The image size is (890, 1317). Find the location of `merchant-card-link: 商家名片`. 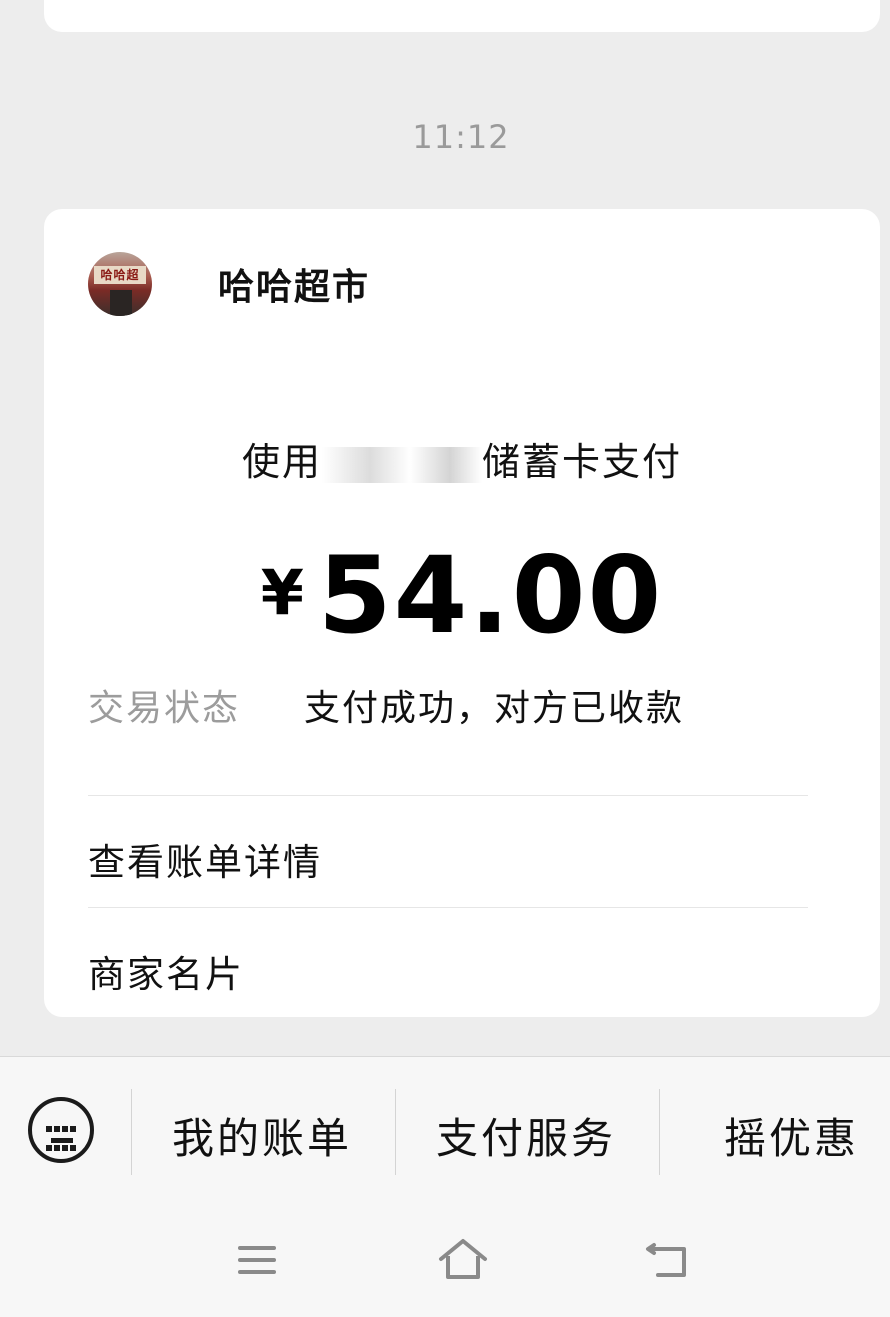

merchant-card-link: 商家名片 is located at coordinates (166, 971).